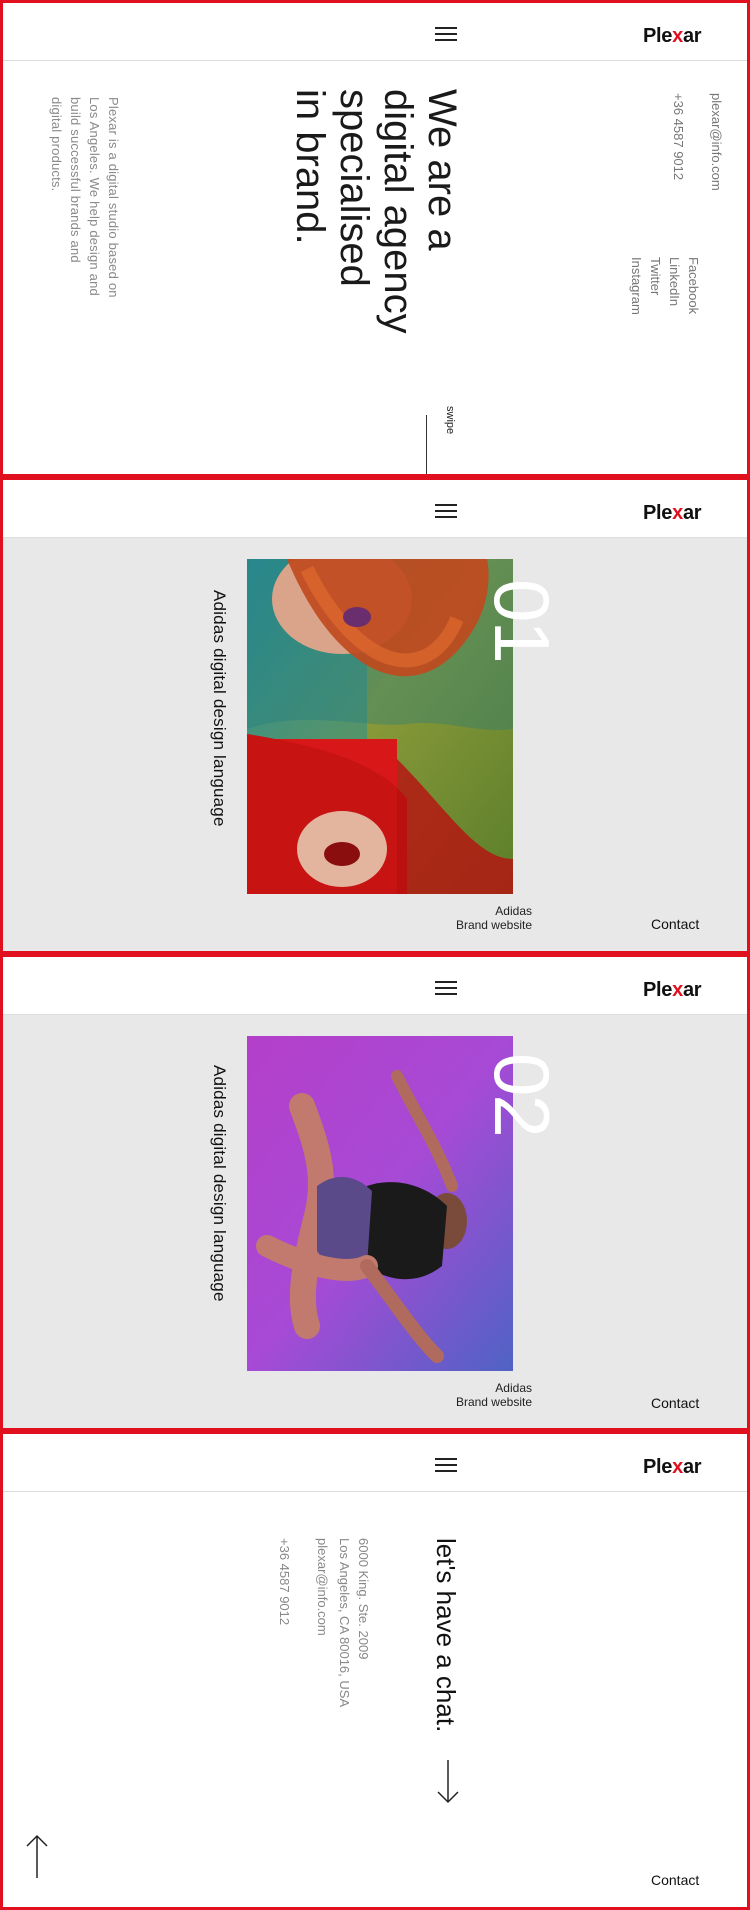  Describe the element at coordinates (665, 286) in the screenshot. I see `social-links: Facebook LinkedIn Twitter Instagram` at that location.